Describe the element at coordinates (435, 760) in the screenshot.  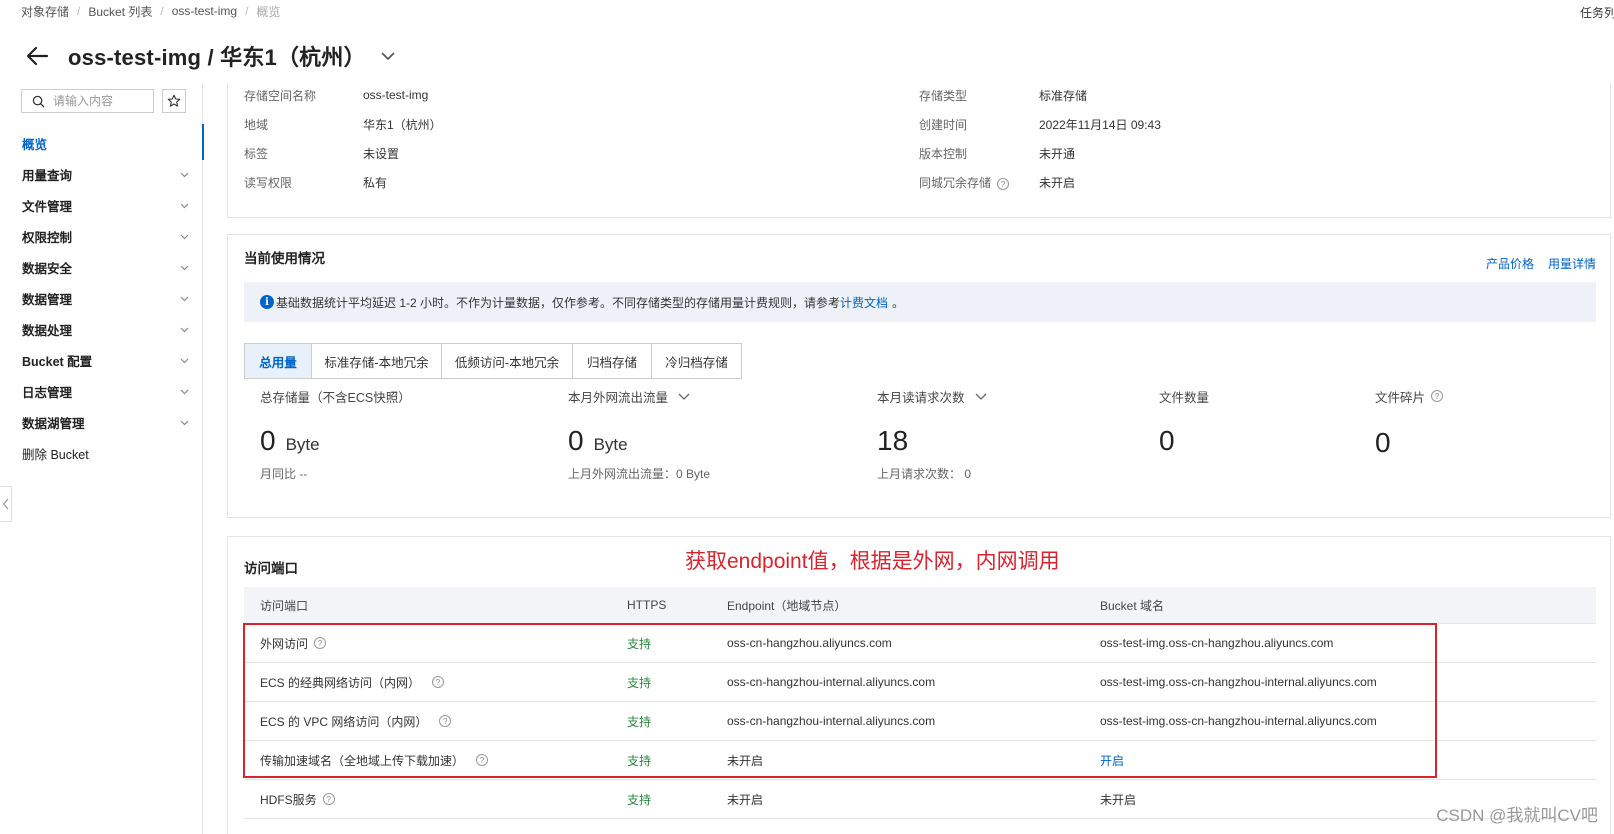
I see `row-name: 传输加速域名（全地域上传下载加速）?` at that location.